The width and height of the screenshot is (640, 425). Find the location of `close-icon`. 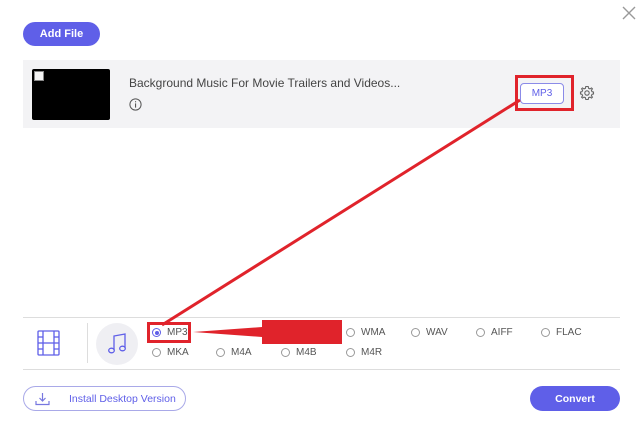

close-icon is located at coordinates (629, 13).